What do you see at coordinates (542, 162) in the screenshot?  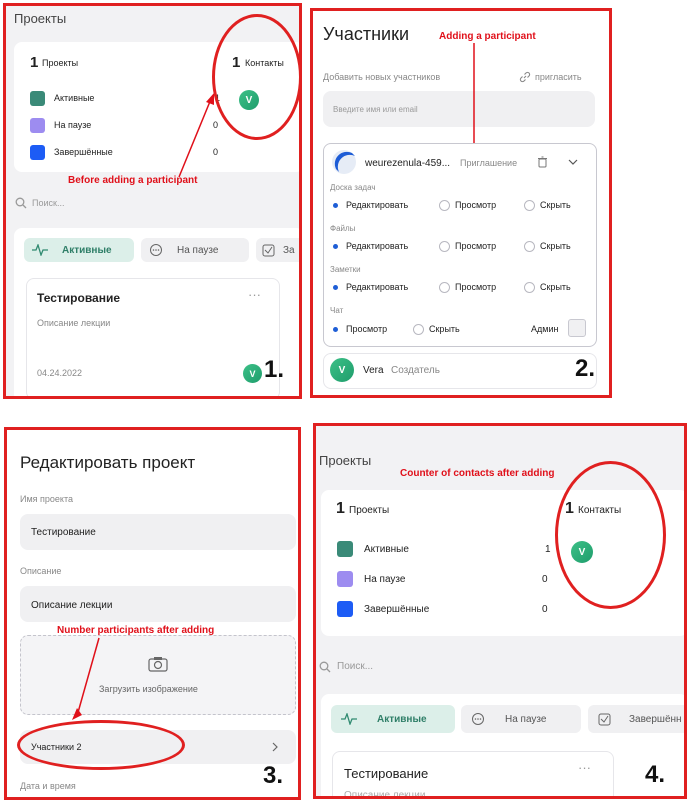 I see `trash-icon` at bounding box center [542, 162].